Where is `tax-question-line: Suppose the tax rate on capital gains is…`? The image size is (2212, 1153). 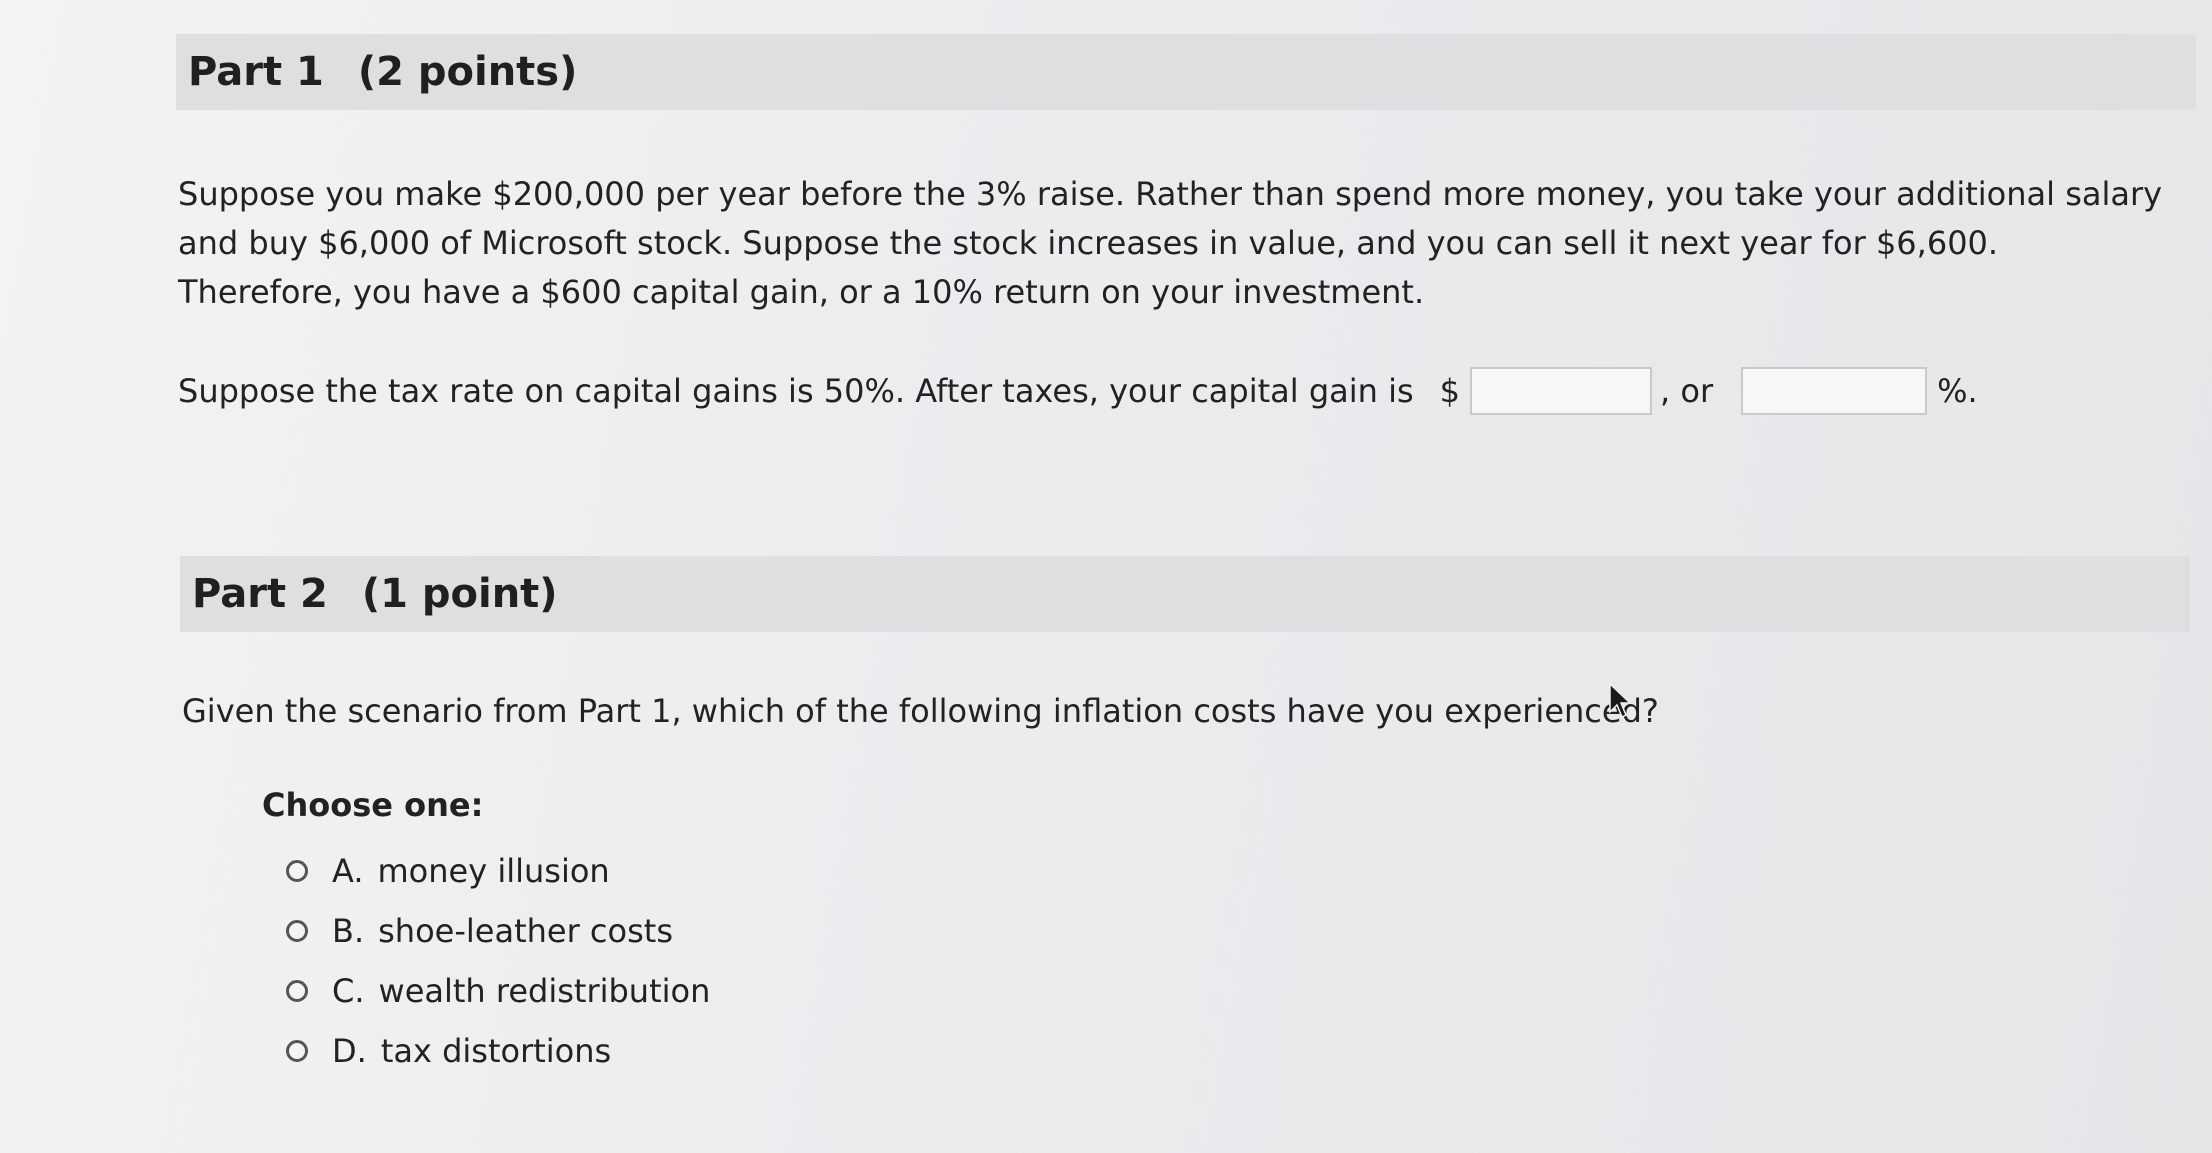
tax-question-line: Suppose the tax rate on capital gains is… is located at coordinates (1078, 391).